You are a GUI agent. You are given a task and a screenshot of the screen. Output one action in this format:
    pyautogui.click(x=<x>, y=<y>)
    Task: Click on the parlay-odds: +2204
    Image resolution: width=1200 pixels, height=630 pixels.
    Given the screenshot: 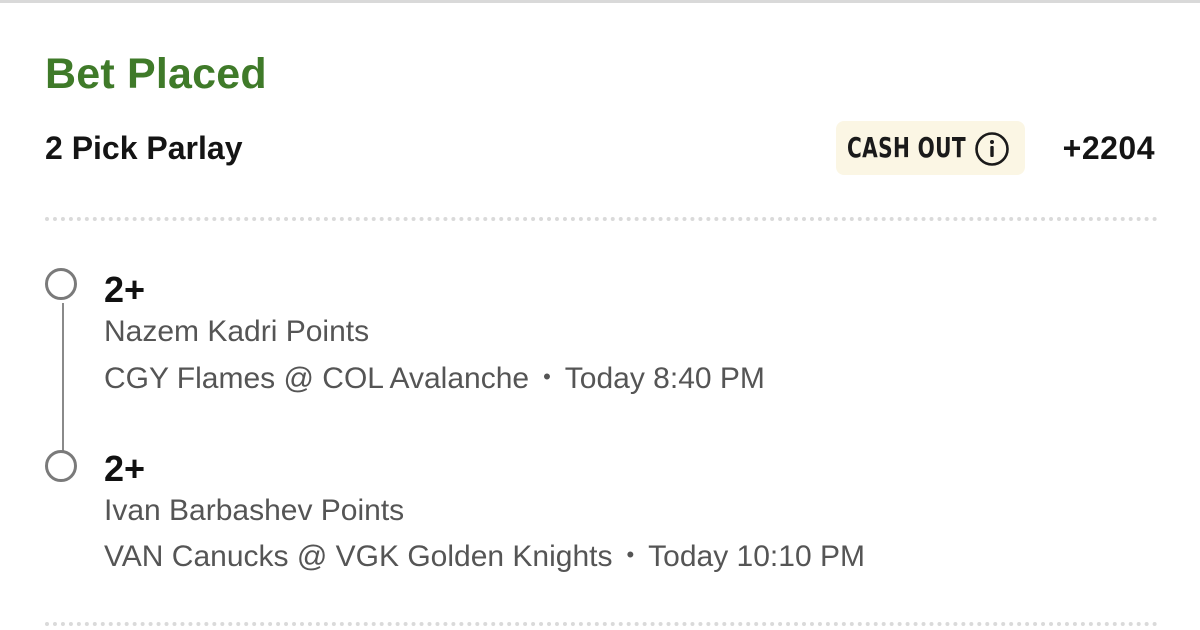 What is the action you would take?
    pyautogui.click(x=1108, y=148)
    